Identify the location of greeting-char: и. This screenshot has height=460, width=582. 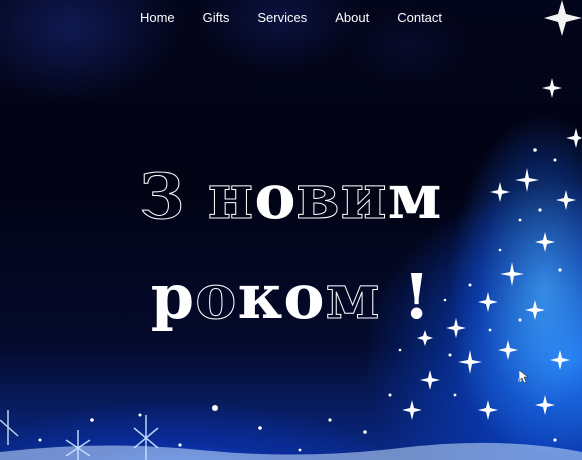
(364, 196).